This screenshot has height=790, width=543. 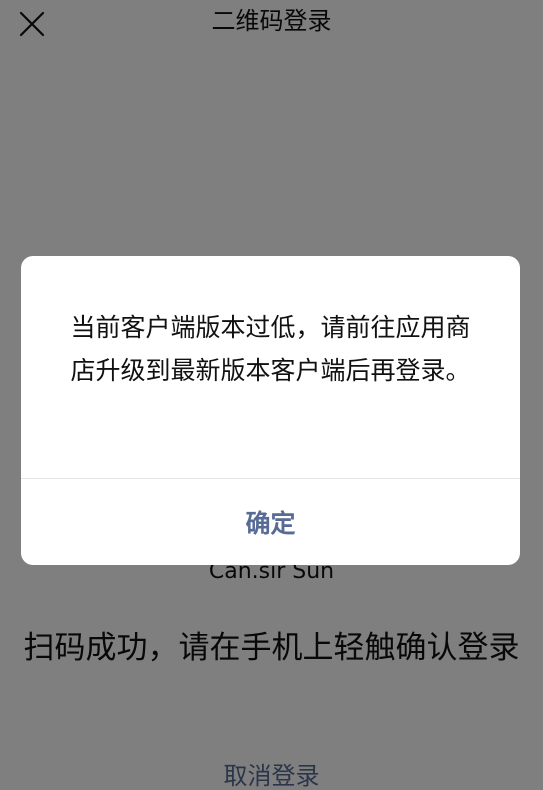 I want to click on confirm-button: 确定, so click(x=270, y=522).